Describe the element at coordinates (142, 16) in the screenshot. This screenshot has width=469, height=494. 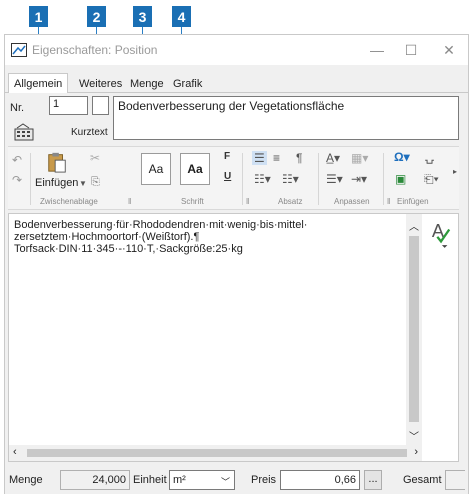
I see `callout-3: 3` at that location.